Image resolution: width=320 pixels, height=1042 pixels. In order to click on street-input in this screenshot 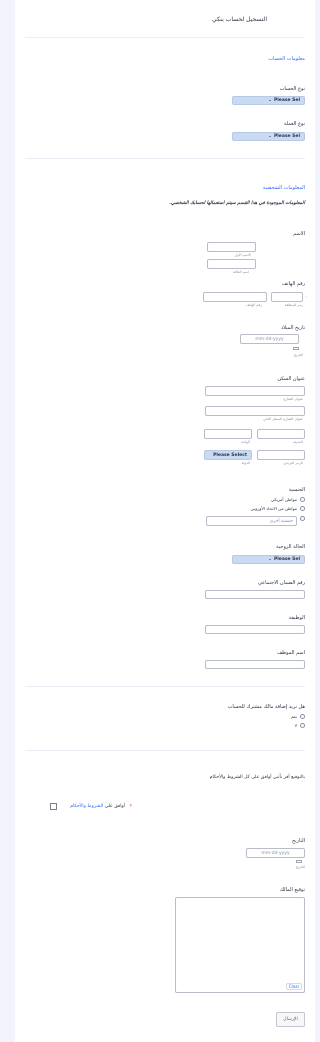, I will do `click(255, 391)`.